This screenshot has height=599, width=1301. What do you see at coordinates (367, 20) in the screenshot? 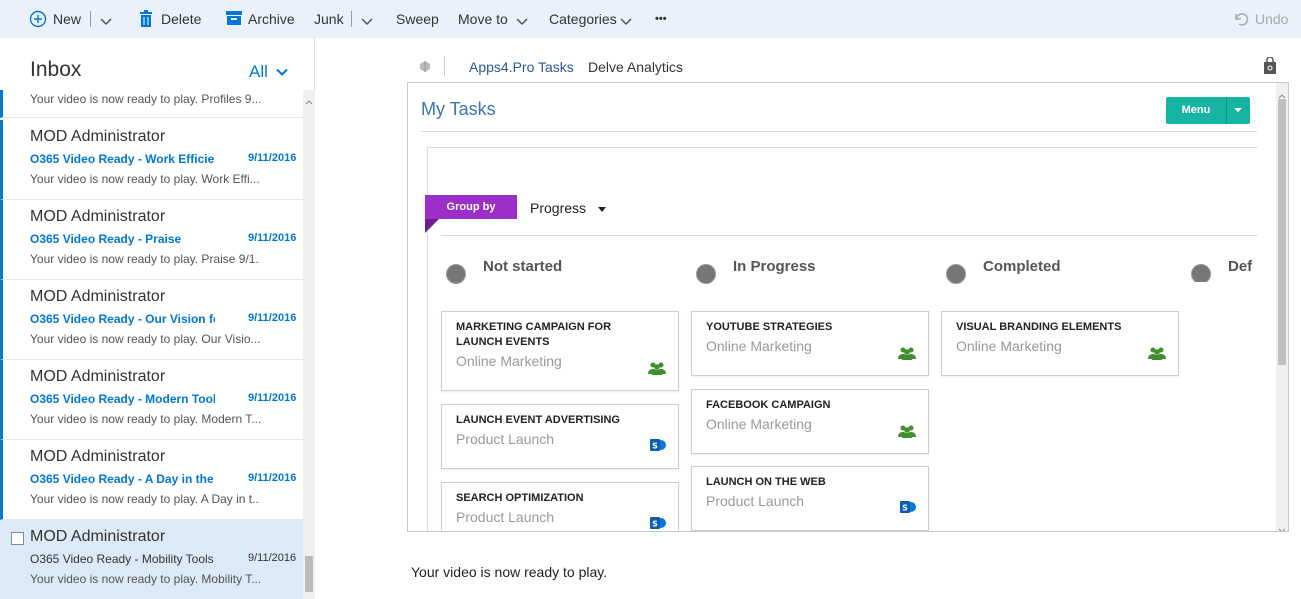
I see `junk-dropdown-chevron-icon` at bounding box center [367, 20].